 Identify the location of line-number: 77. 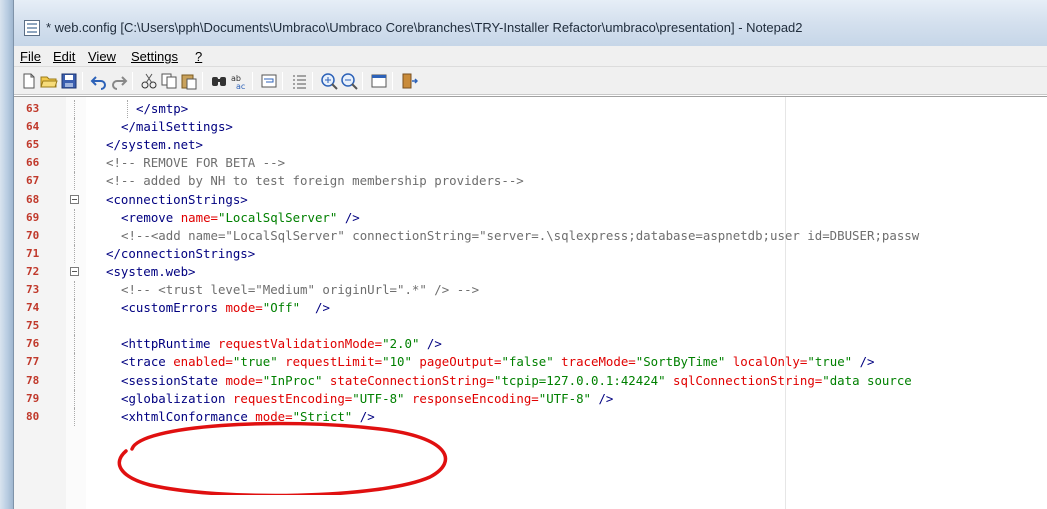
(33, 362).